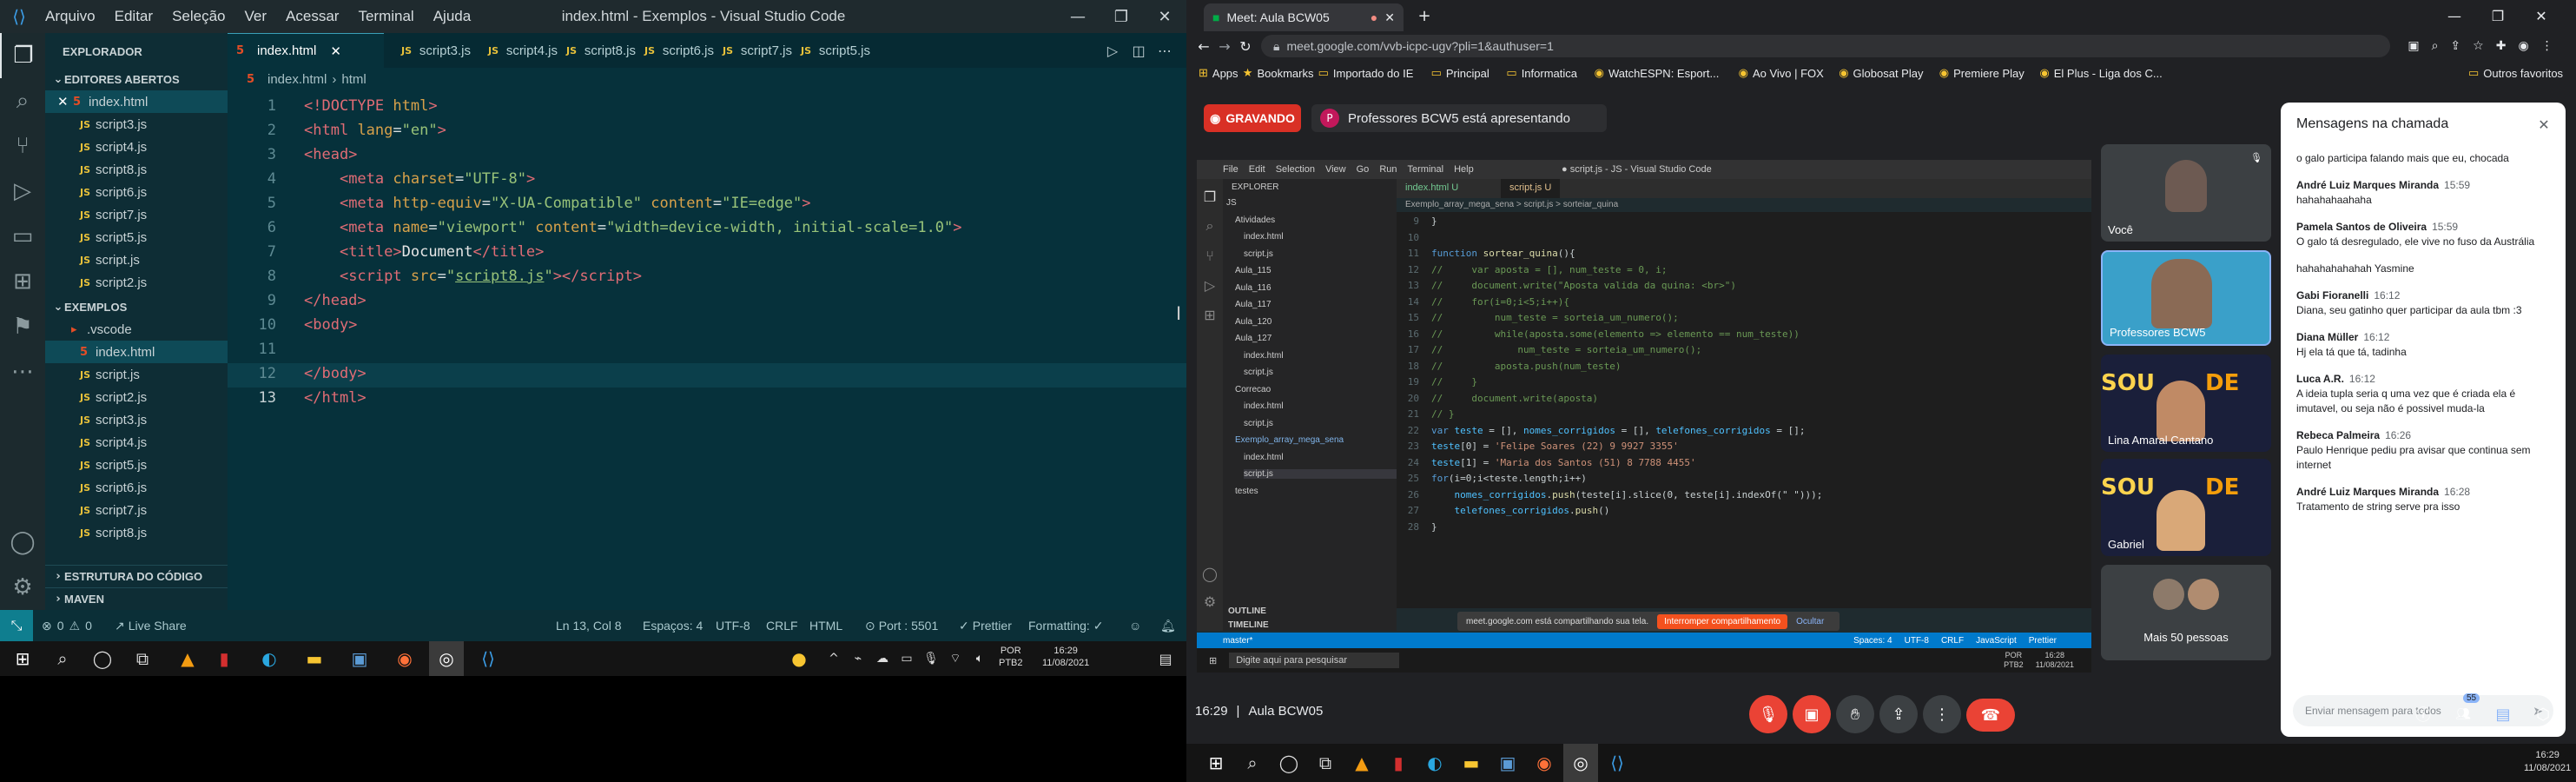 The height and width of the screenshot is (782, 2576). What do you see at coordinates (980, 658) in the screenshot?
I see `volume-icon: 🔈︎` at bounding box center [980, 658].